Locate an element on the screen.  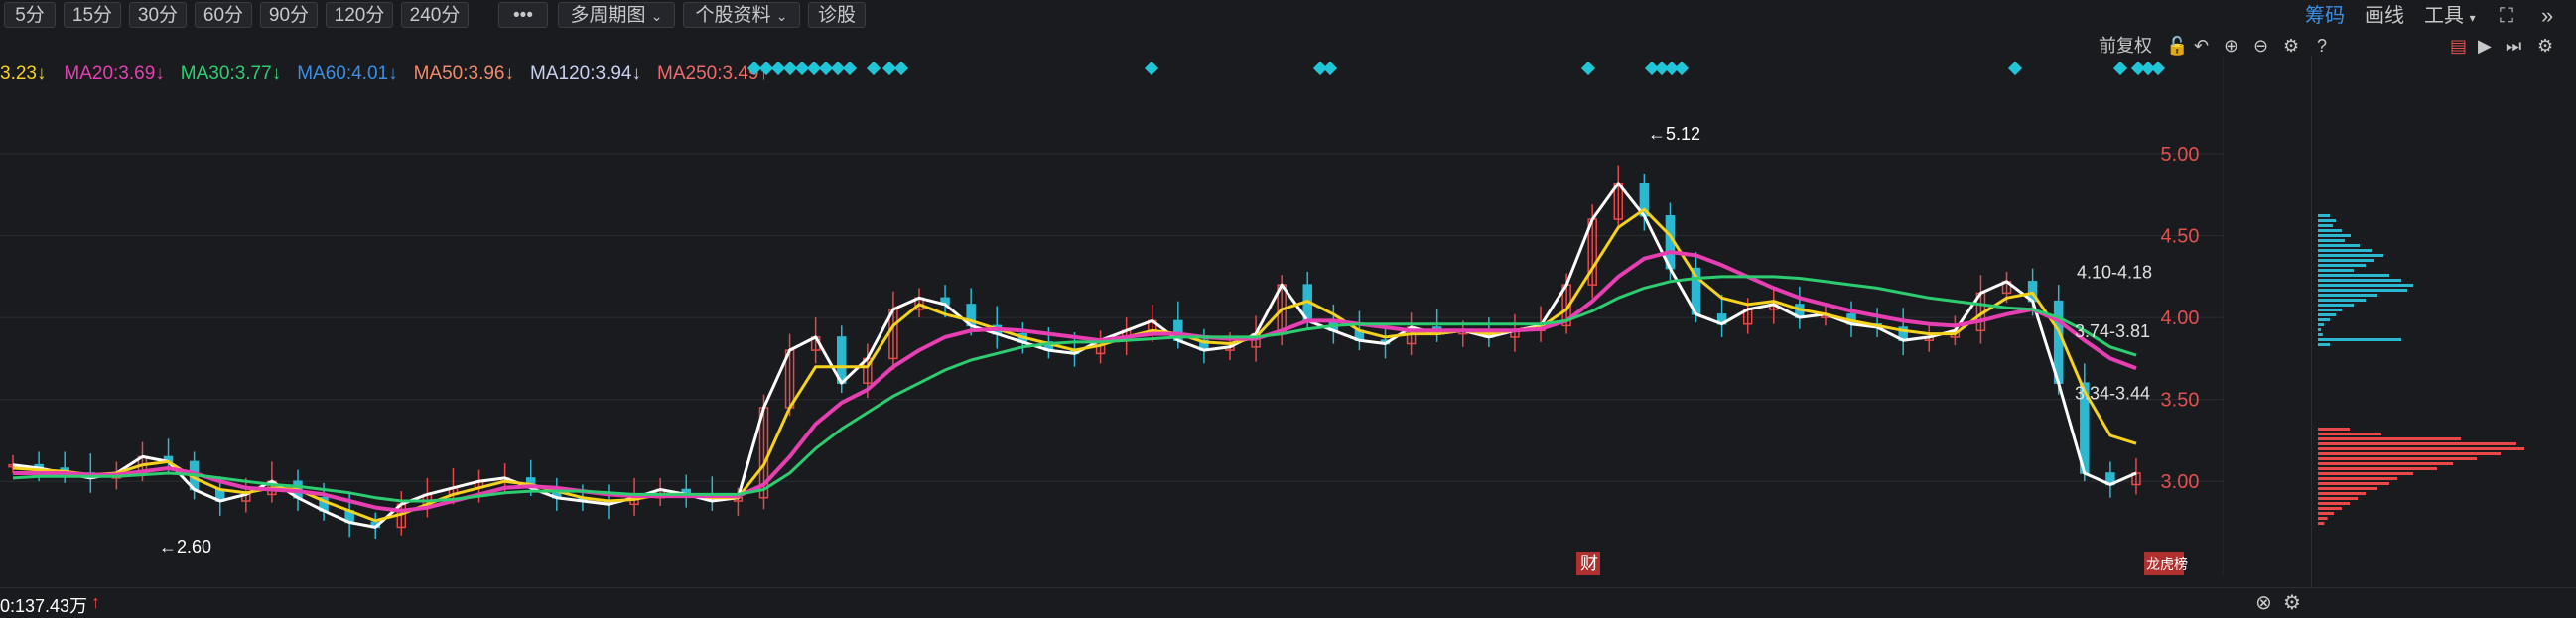
diagnose-button: 诊股 is located at coordinates (837, 15).